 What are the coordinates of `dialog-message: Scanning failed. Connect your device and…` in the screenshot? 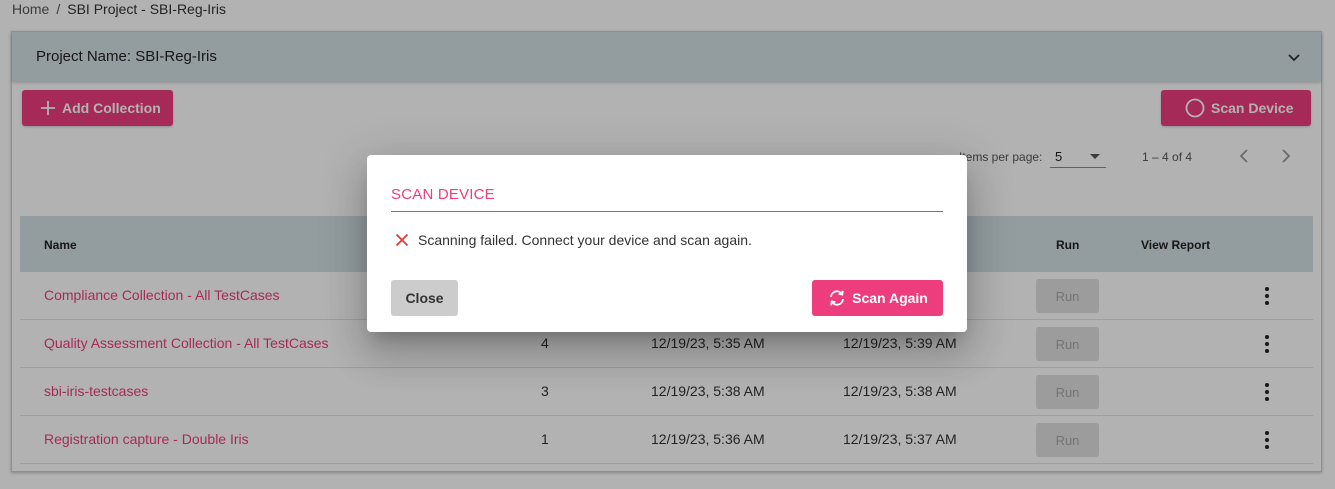 It's located at (573, 240).